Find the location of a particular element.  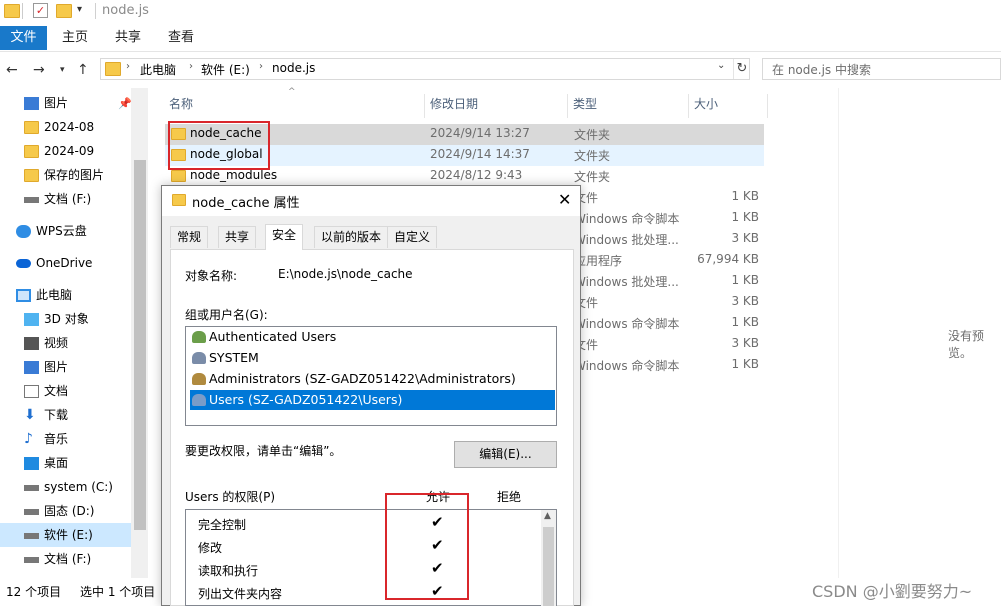

object-name-label: 对象名称: is located at coordinates (211, 276).